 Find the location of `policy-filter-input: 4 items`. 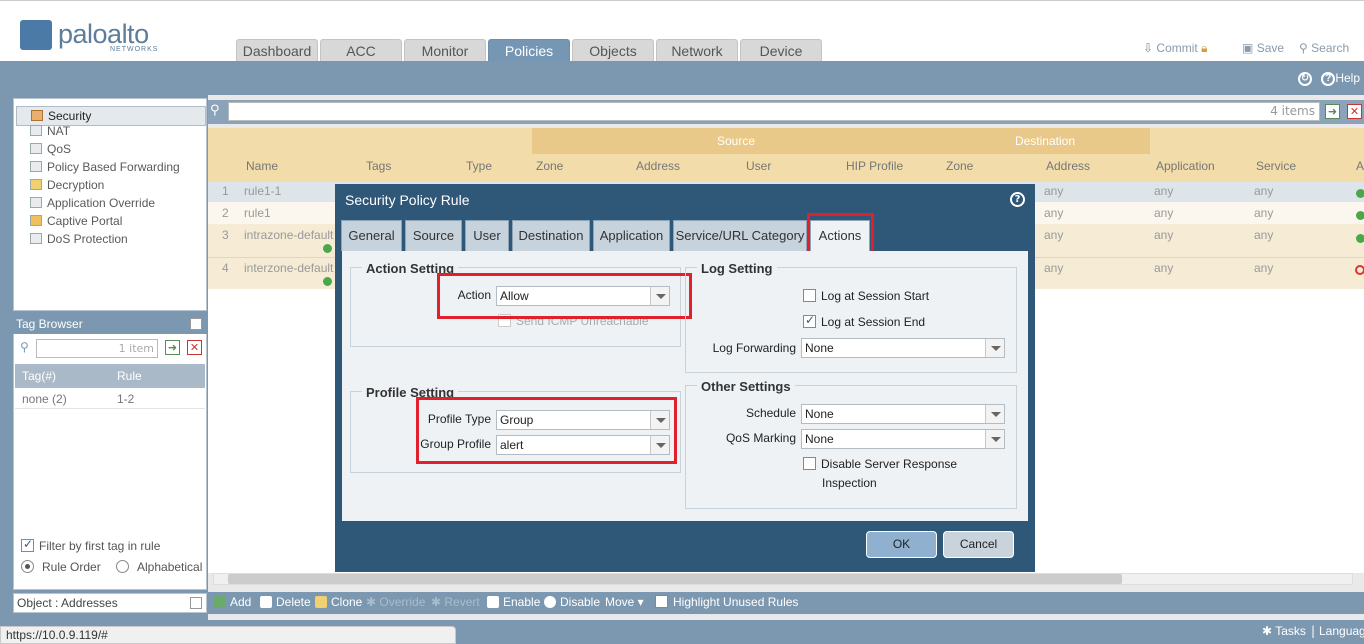

policy-filter-input: 4 items is located at coordinates (774, 111).